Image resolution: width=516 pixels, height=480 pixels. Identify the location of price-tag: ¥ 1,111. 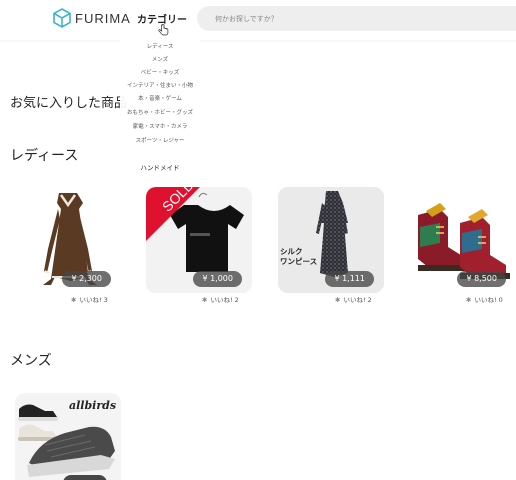
(349, 279).